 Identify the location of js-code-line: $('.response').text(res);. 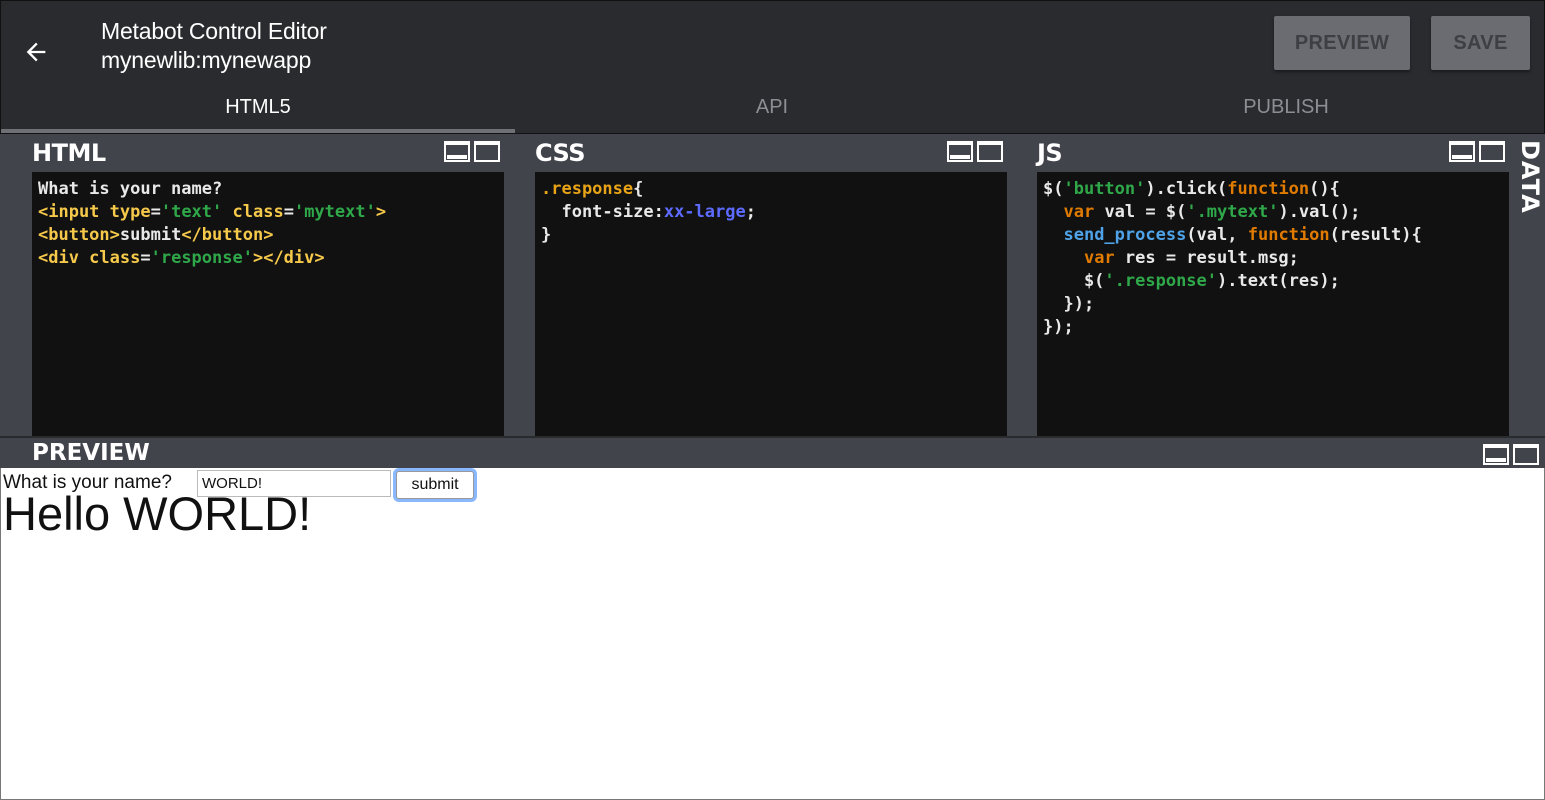
(1273, 281).